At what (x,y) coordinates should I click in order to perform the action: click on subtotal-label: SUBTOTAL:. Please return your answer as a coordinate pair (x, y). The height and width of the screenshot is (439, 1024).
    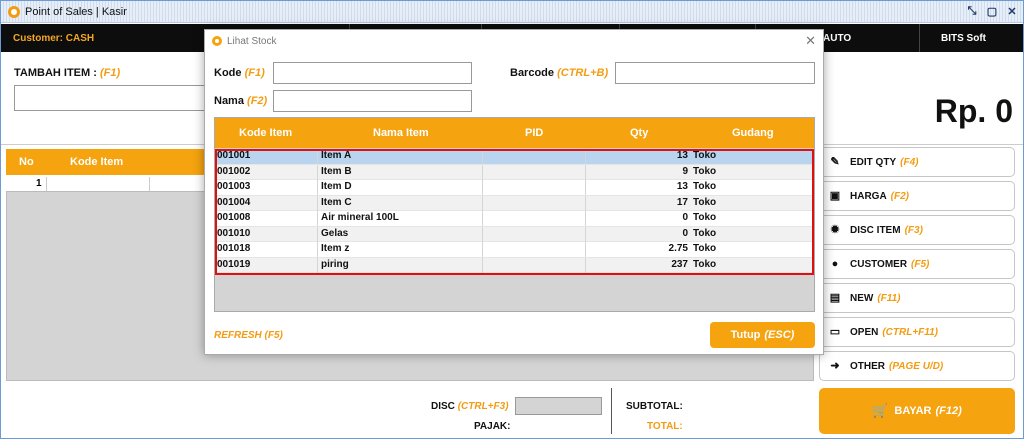
    Looking at the image, I should click on (654, 406).